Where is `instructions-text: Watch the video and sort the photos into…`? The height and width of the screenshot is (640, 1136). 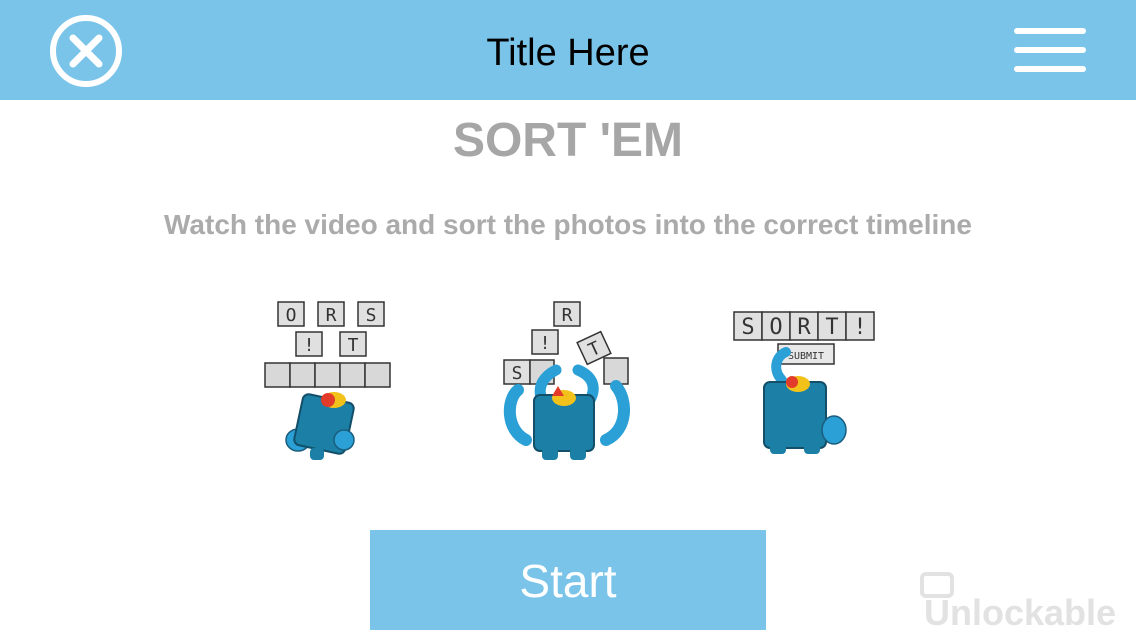
instructions-text: Watch the video and sort the photos into… is located at coordinates (568, 224).